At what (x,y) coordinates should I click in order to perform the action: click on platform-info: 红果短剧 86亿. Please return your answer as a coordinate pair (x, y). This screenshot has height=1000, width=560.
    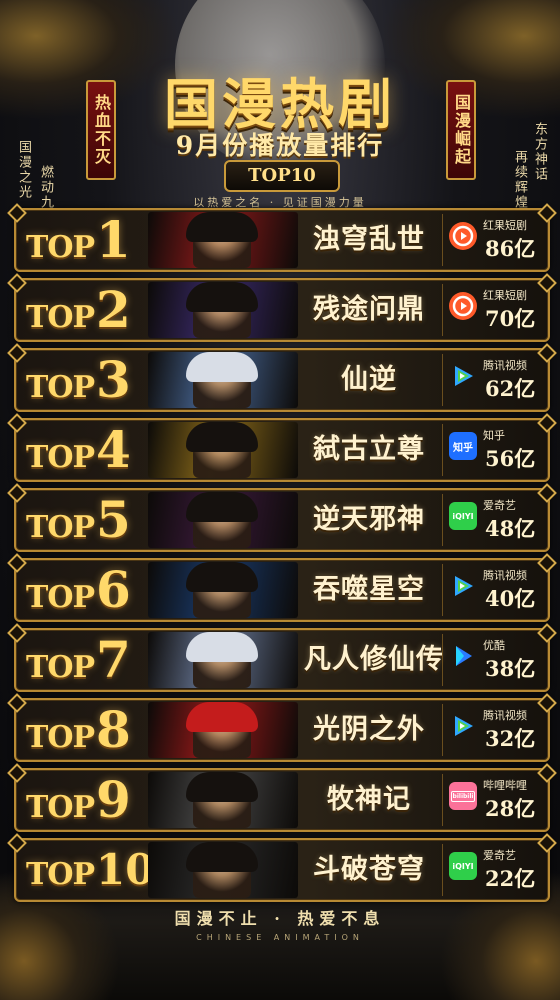
    Looking at the image, I should click on (491, 240).